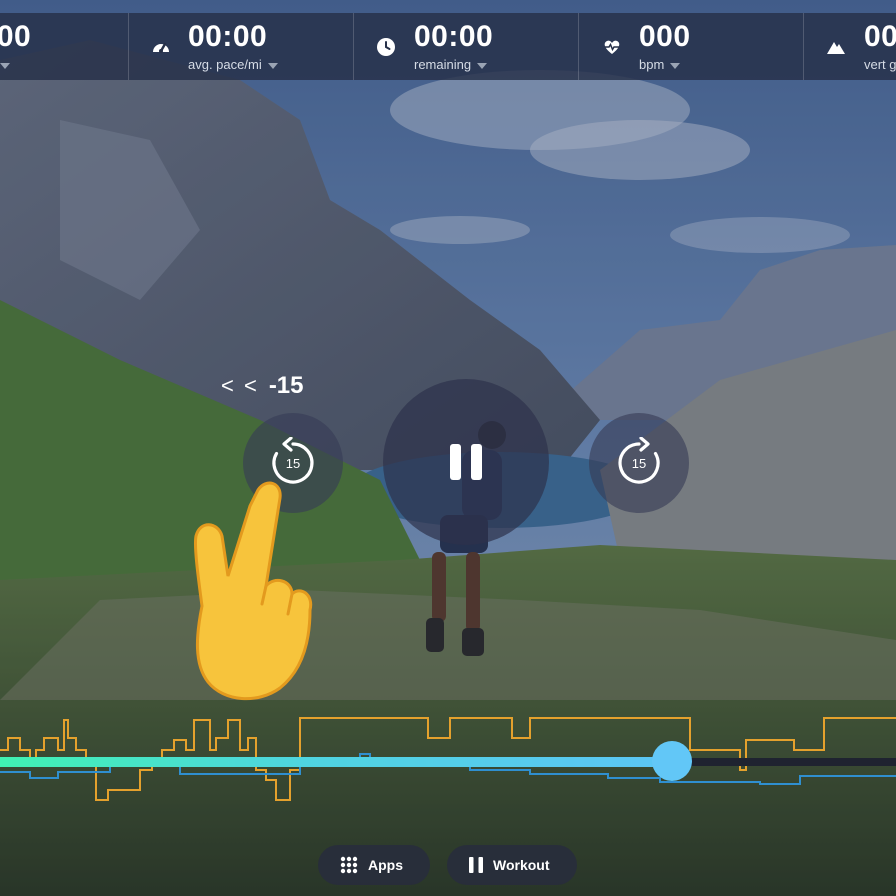  I want to click on forward-seconds: 15, so click(639, 463).